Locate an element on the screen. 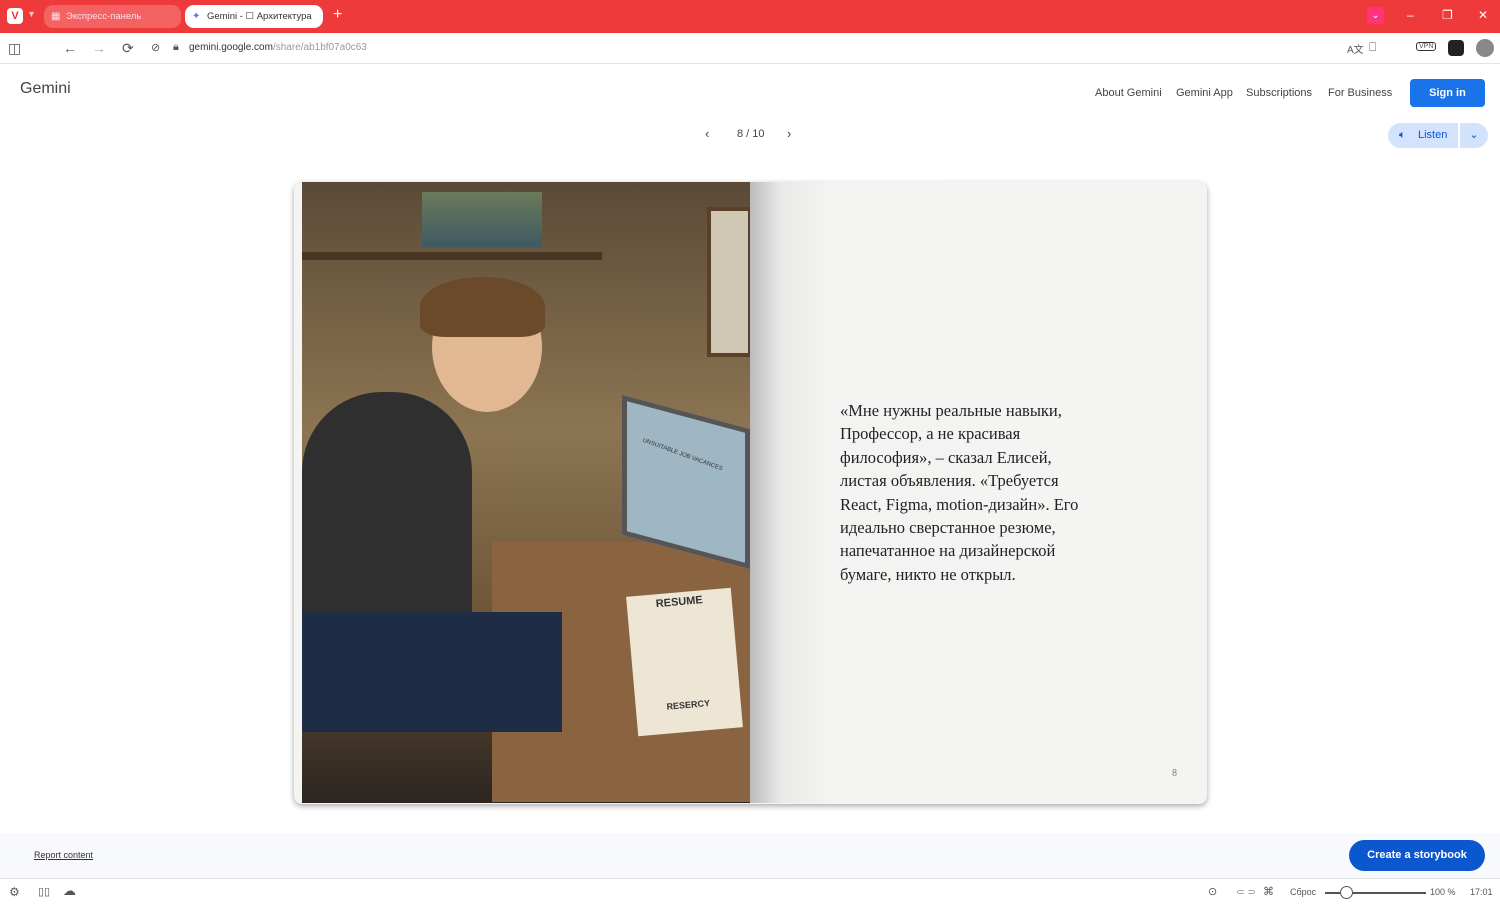  lock-icon: 🔒︎ is located at coordinates (176, 47).